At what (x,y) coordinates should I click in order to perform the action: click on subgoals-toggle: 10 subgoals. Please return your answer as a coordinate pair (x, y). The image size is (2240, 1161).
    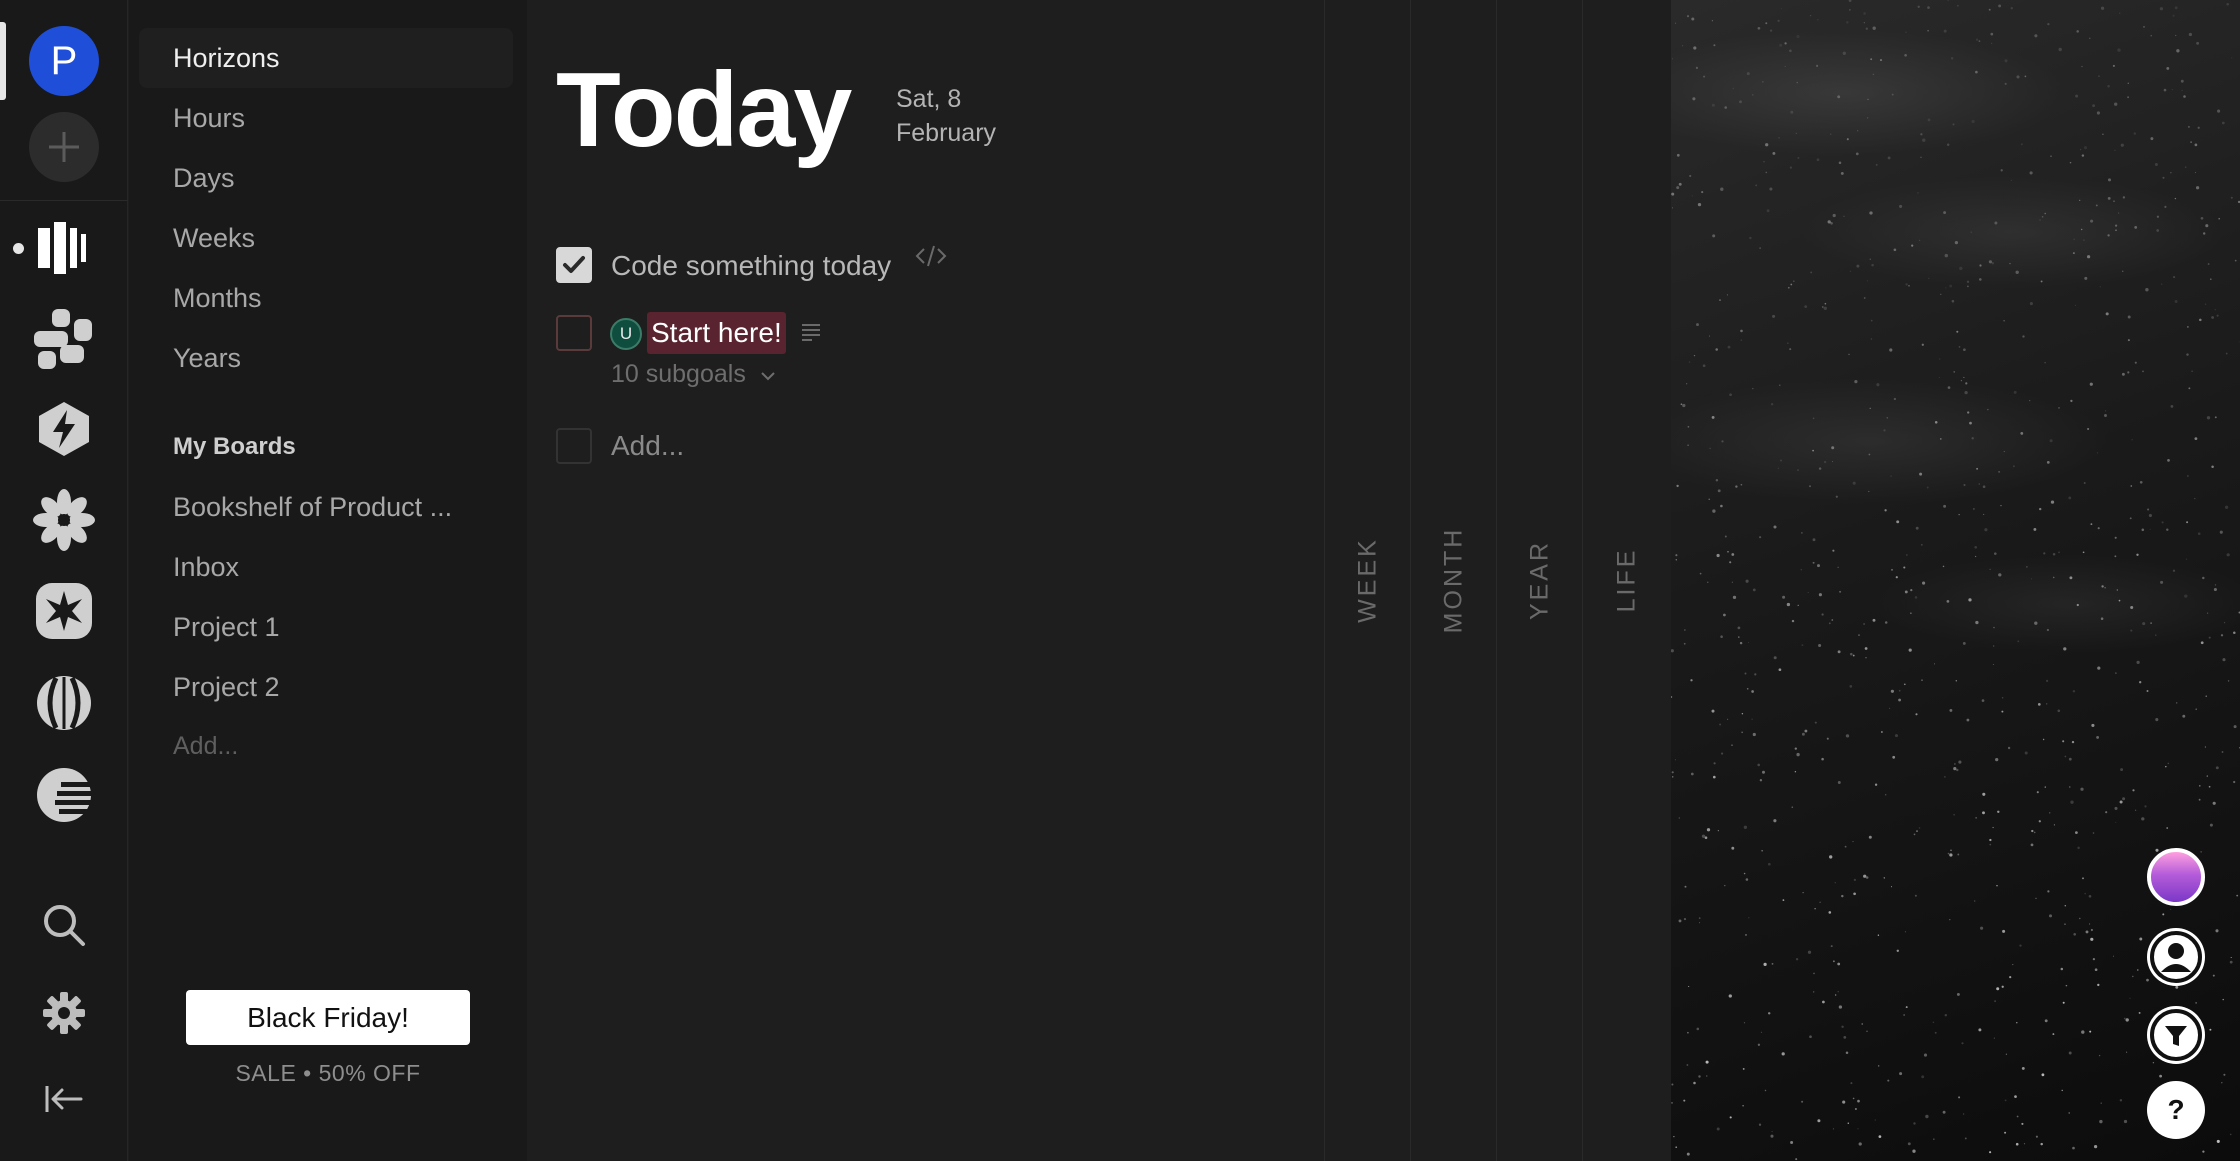
    Looking at the image, I should click on (694, 374).